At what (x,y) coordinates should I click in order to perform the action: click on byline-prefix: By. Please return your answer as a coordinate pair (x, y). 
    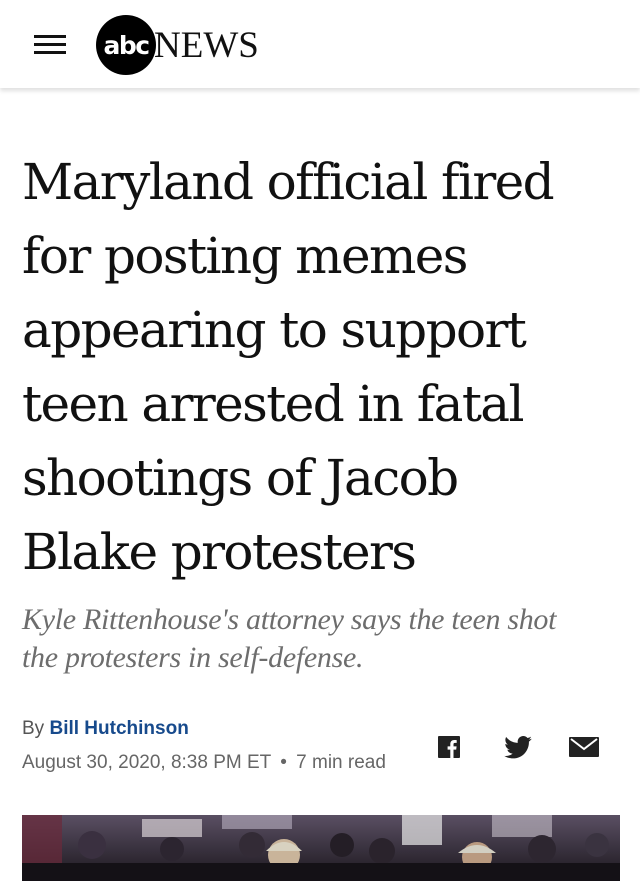
    Looking at the image, I should click on (33, 728).